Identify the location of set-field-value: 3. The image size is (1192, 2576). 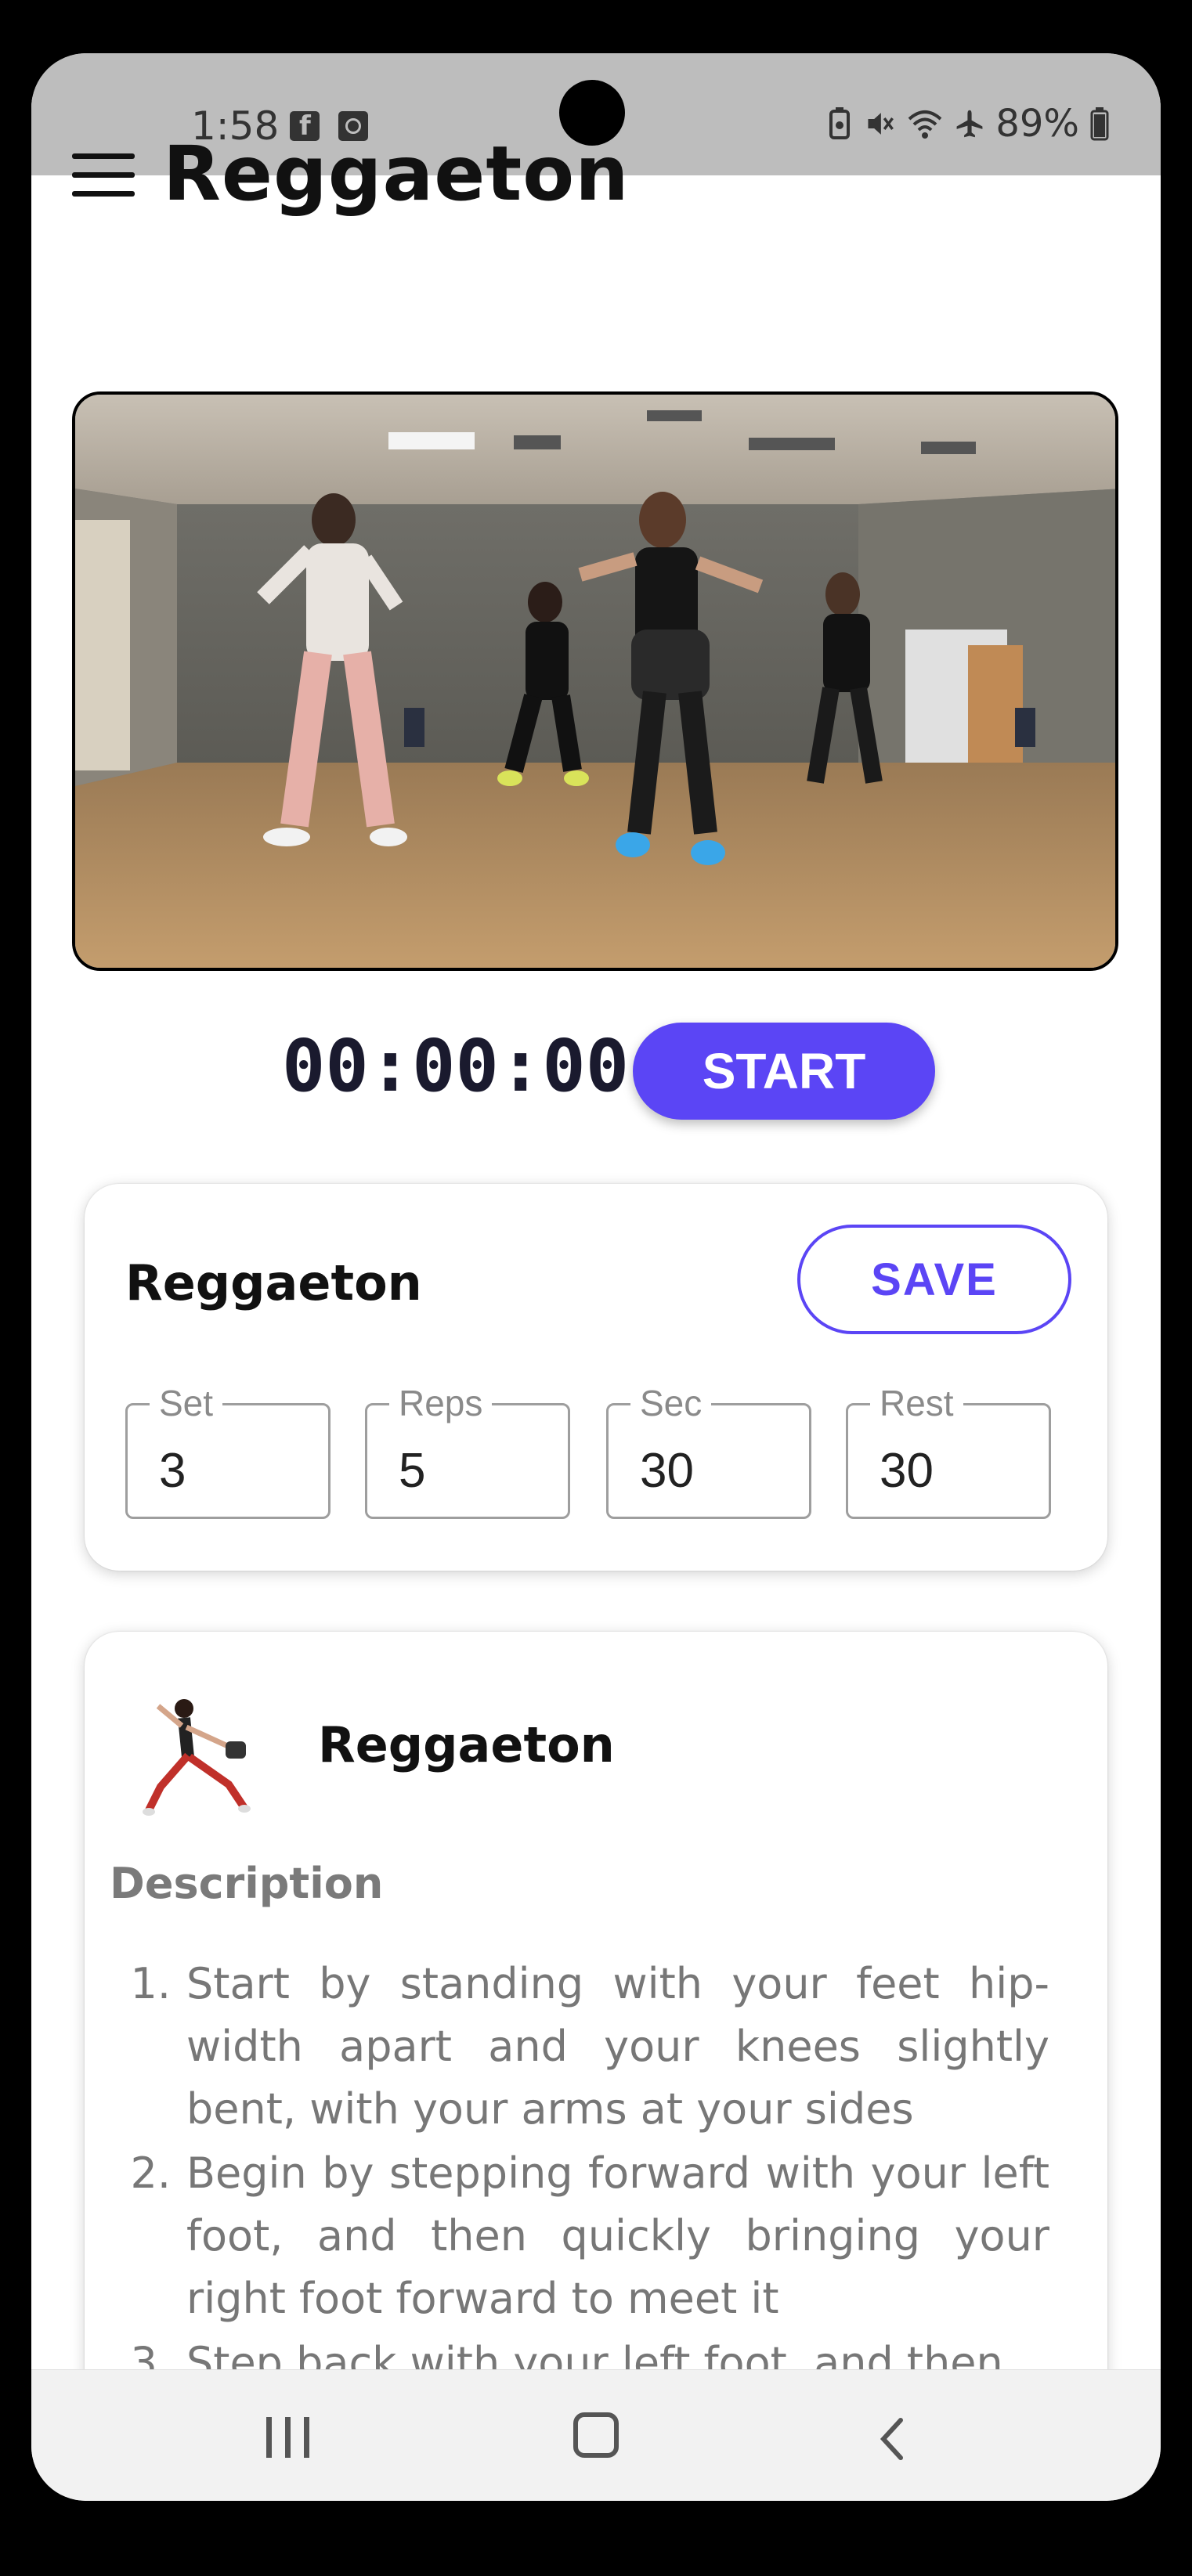
(172, 1471).